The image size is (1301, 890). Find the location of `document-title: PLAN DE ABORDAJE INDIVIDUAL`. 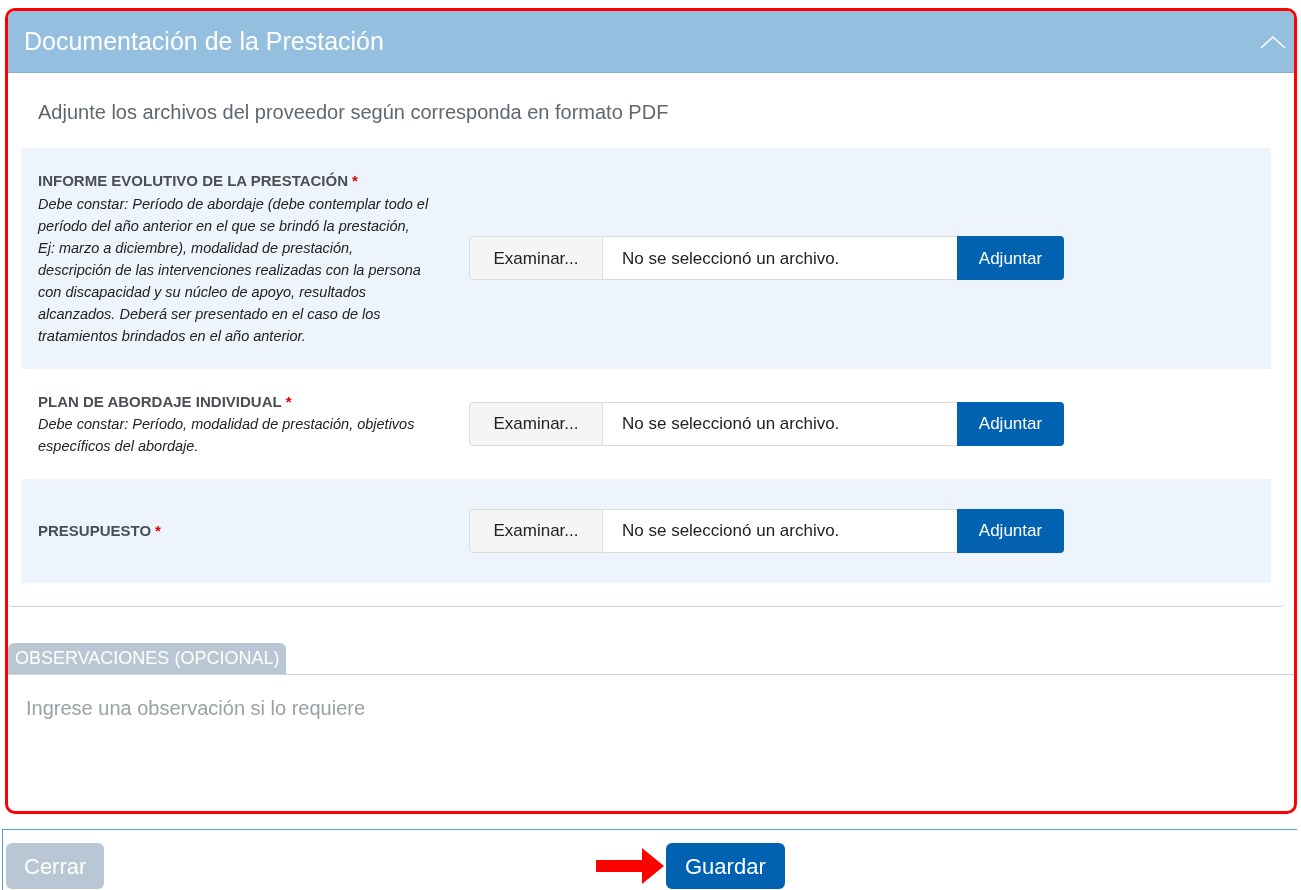

document-title: PLAN DE ABORDAJE INDIVIDUAL is located at coordinates (160, 401).